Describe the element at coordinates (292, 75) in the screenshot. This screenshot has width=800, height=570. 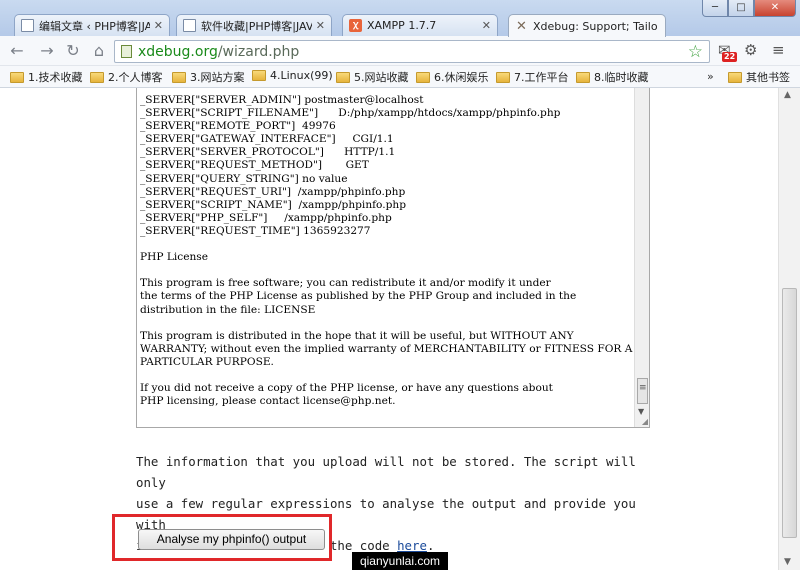
I see `bookmark-folder: 4.Linux(99)` at that location.